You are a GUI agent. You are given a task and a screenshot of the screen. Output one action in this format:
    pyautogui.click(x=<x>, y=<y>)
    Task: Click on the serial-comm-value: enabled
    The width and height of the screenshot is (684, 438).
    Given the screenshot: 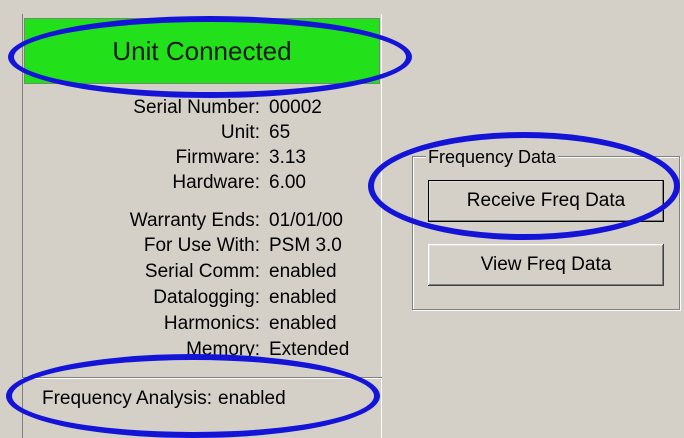 What is the action you would take?
    pyautogui.click(x=303, y=271)
    